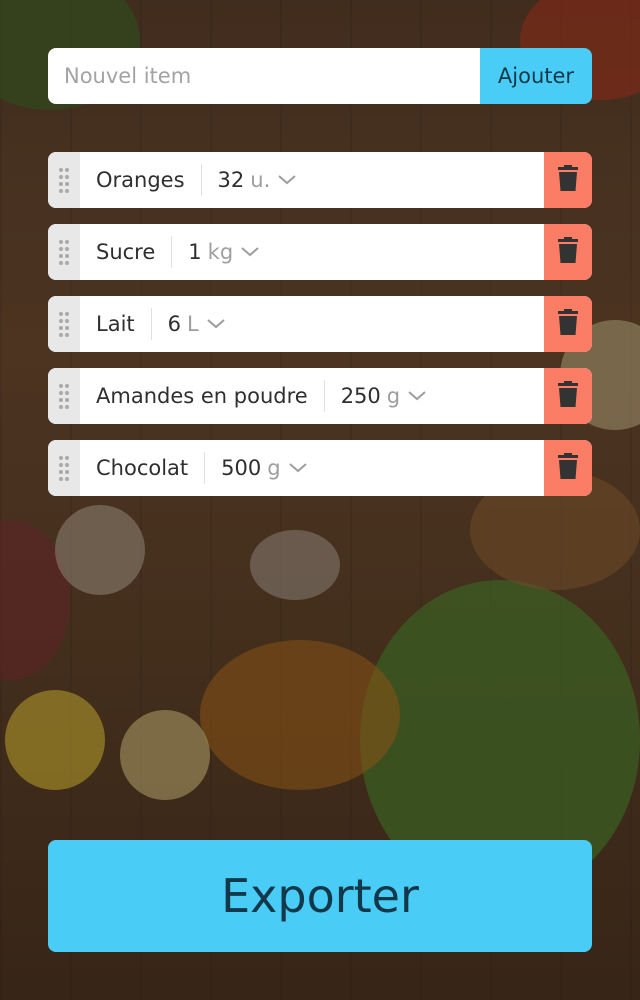  What do you see at coordinates (260, 180) in the screenshot?
I see `quantity-unit: u.` at bounding box center [260, 180].